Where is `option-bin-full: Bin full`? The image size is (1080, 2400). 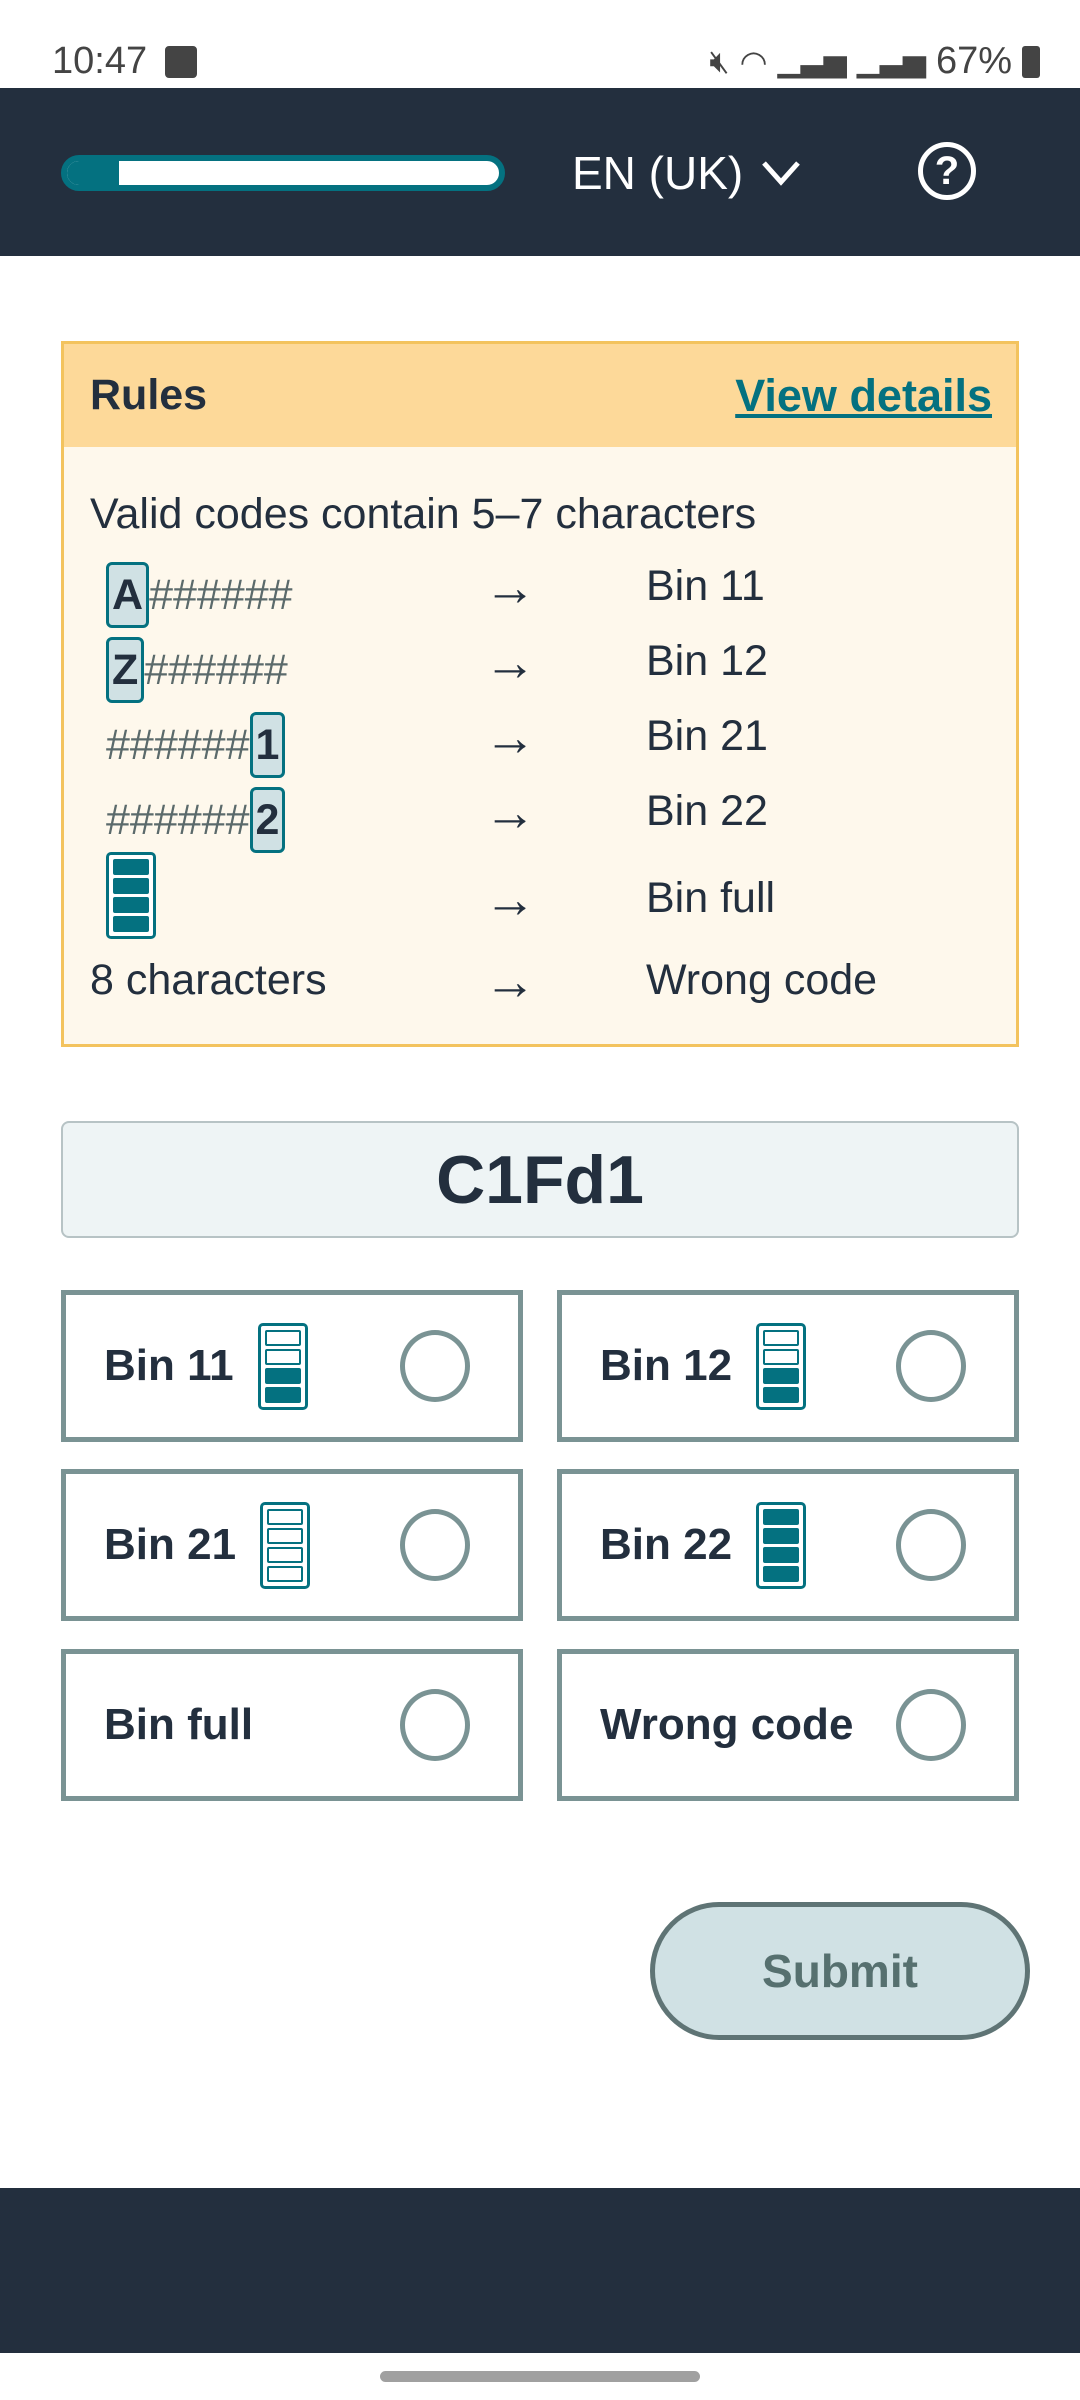 option-bin-full: Bin full is located at coordinates (292, 1725).